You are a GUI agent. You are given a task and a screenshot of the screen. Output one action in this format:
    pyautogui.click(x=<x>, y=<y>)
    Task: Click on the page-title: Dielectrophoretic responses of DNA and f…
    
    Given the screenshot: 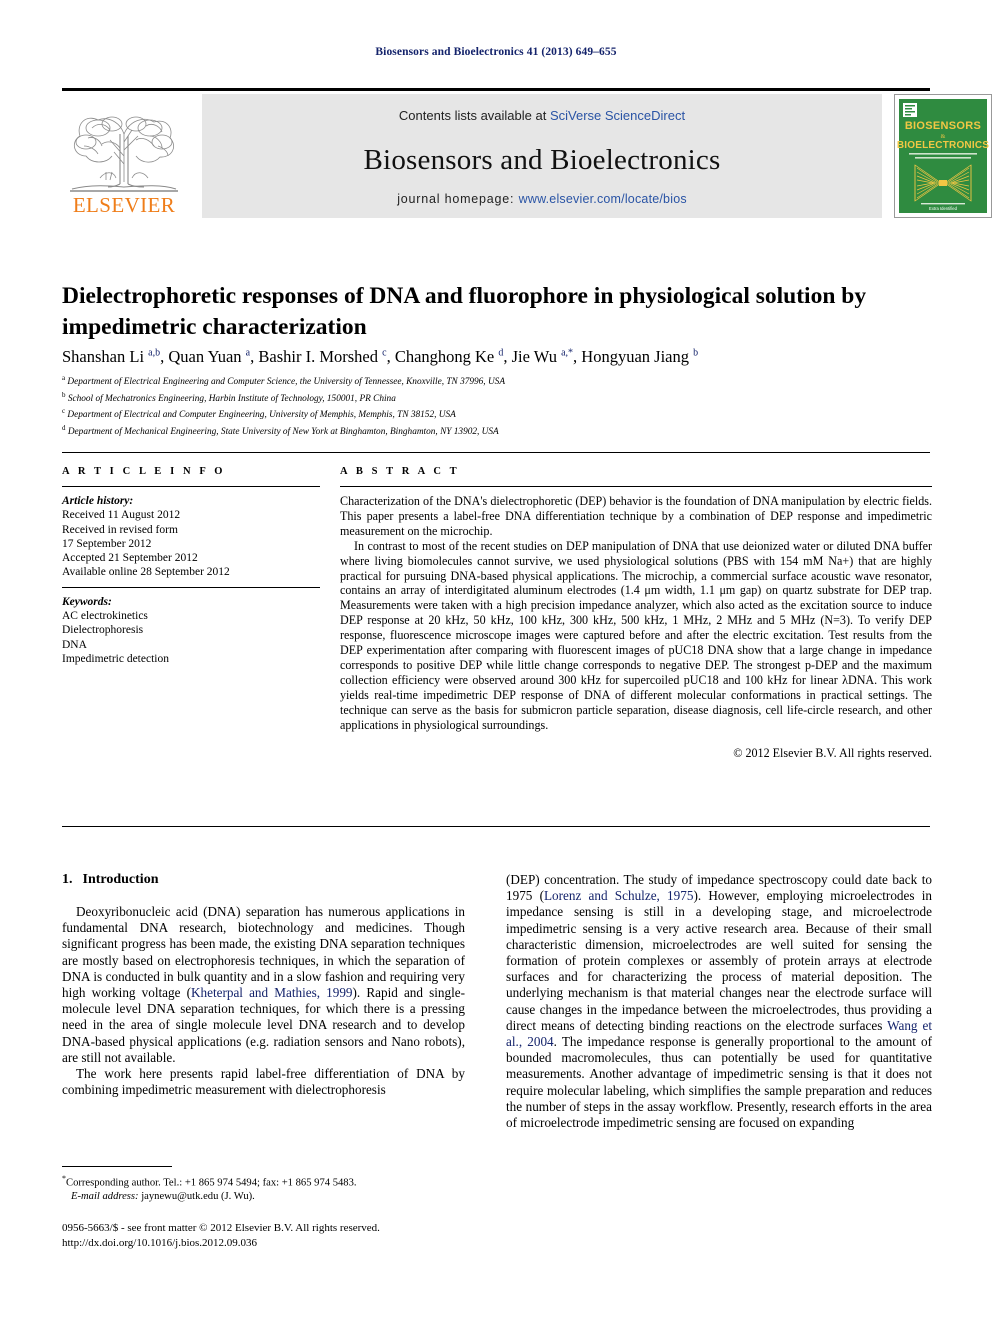 What is the action you would take?
    pyautogui.click(x=464, y=311)
    